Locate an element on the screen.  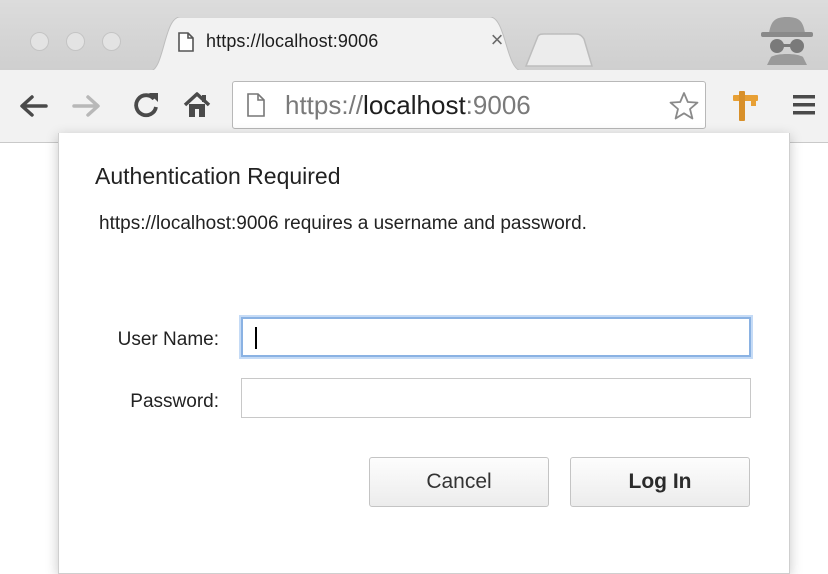
url-host: localhost is located at coordinates (414, 105).